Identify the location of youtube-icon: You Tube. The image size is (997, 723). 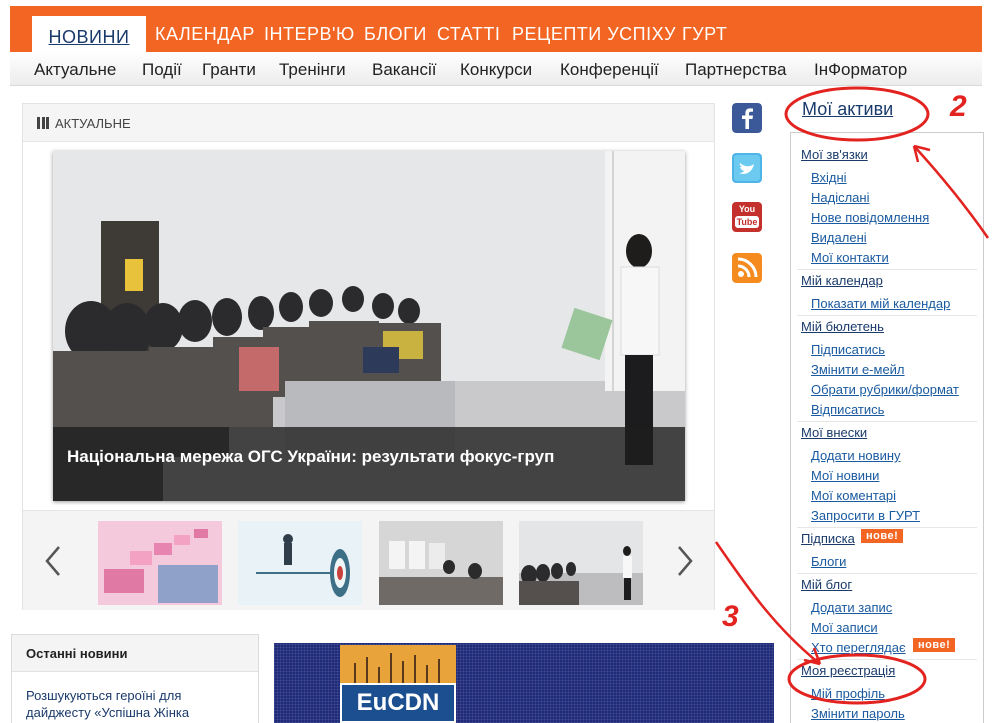
(747, 217).